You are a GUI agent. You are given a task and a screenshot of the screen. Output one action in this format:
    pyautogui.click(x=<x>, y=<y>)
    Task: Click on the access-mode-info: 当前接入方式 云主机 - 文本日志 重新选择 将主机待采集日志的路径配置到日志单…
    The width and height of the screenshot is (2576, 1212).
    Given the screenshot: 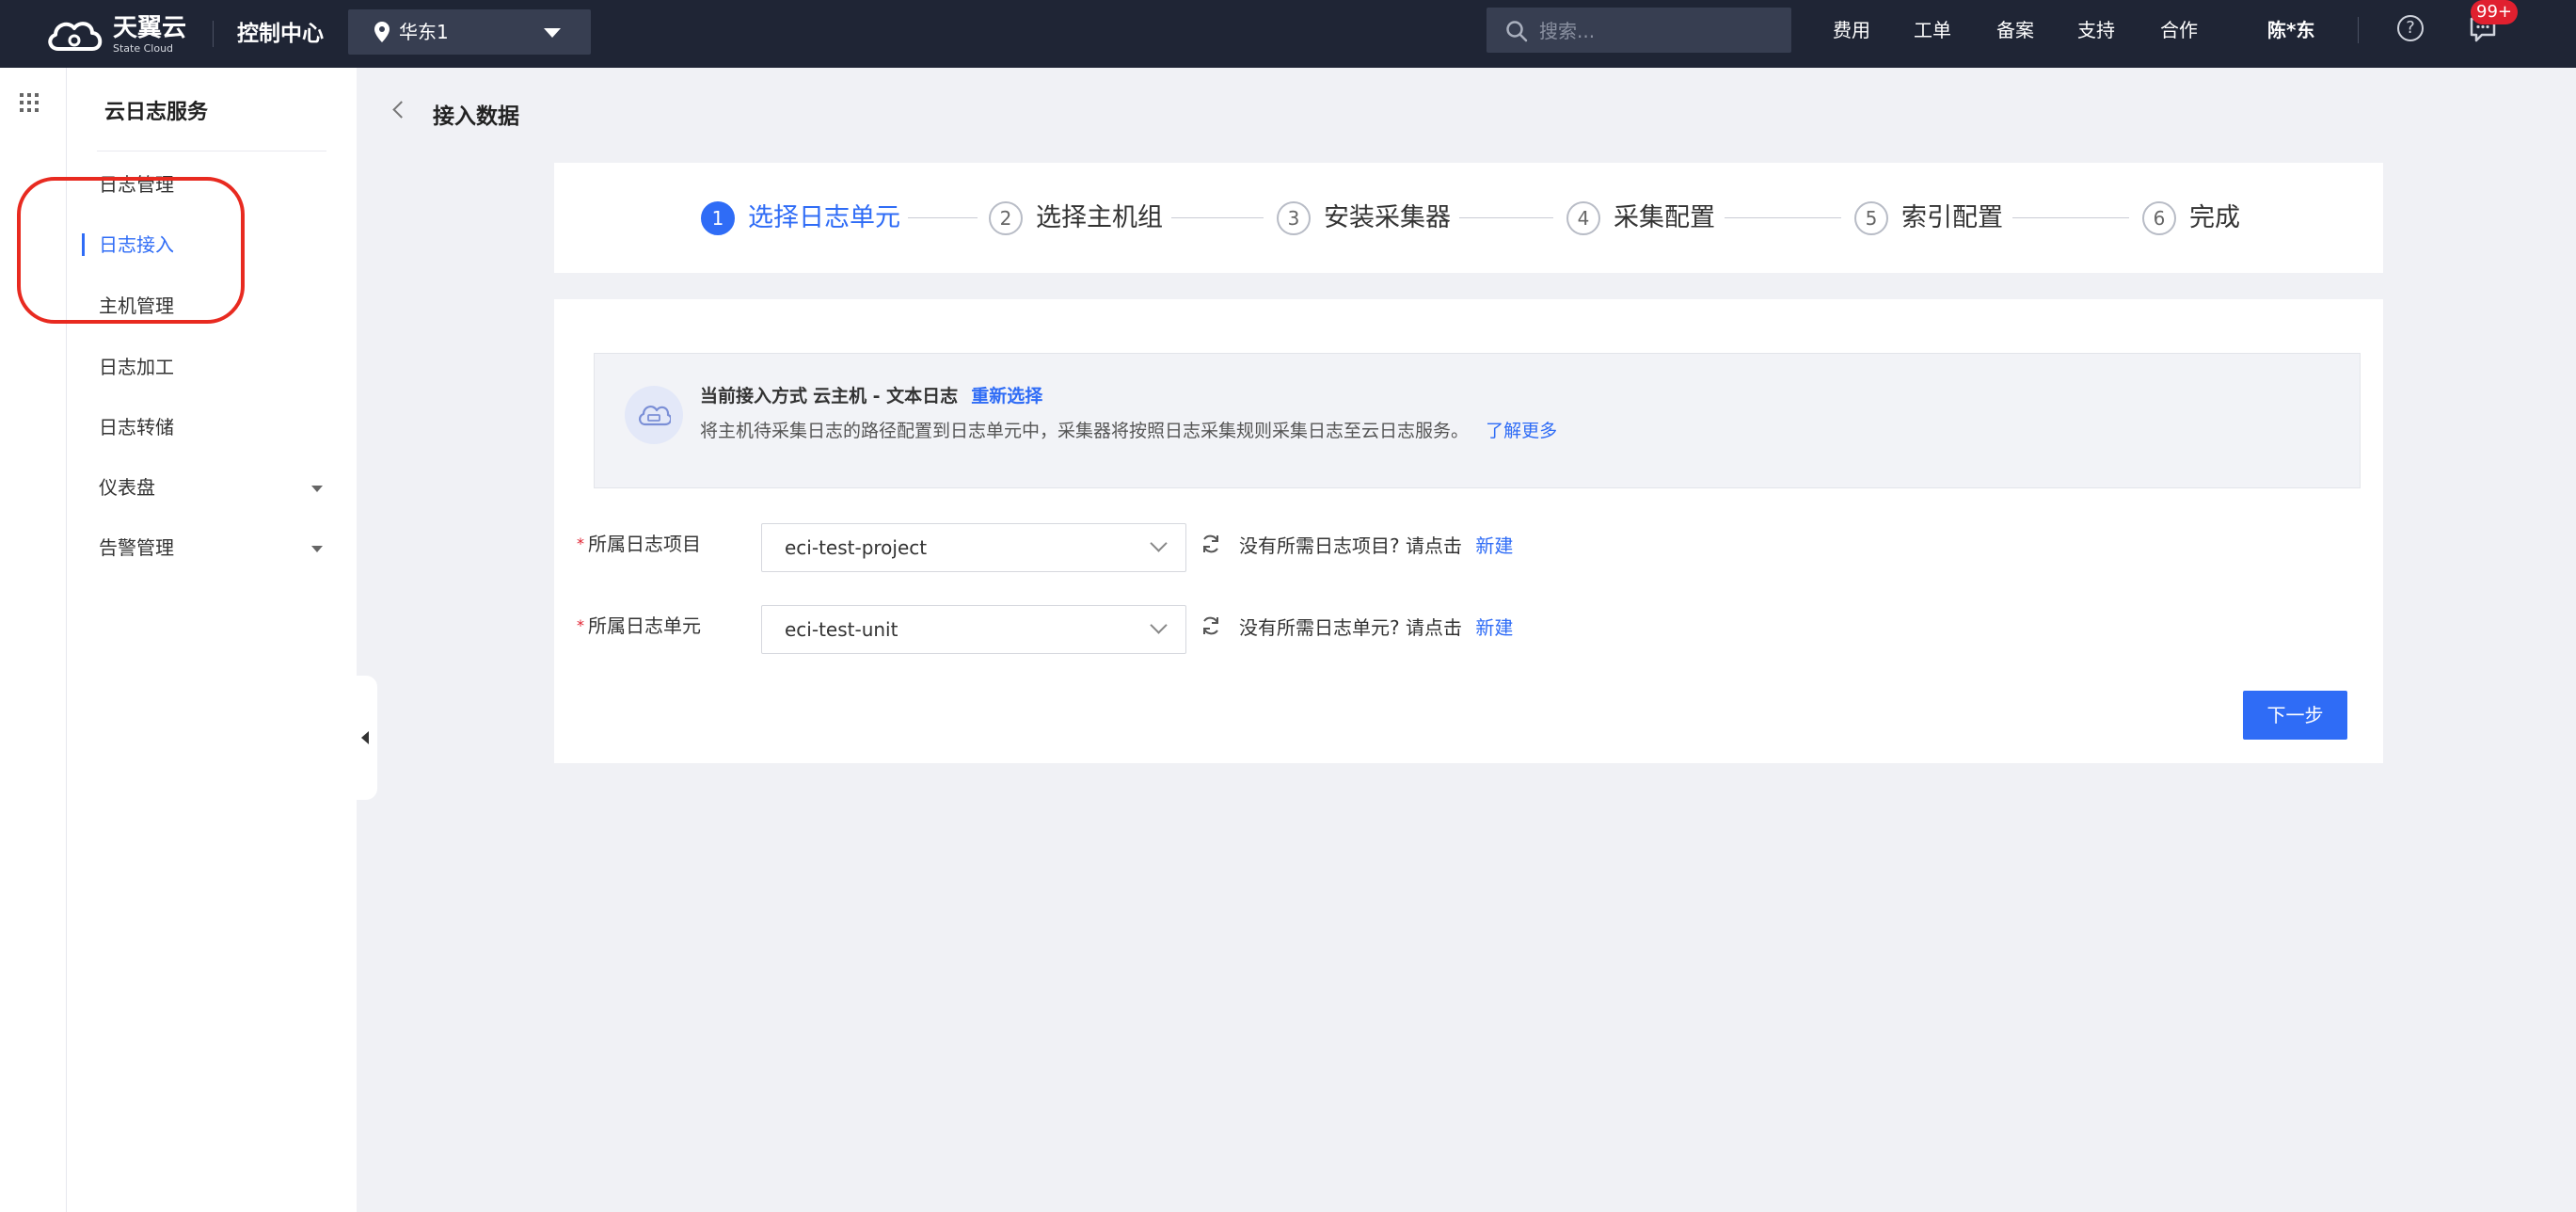 What is the action you would take?
    pyautogui.click(x=1477, y=420)
    